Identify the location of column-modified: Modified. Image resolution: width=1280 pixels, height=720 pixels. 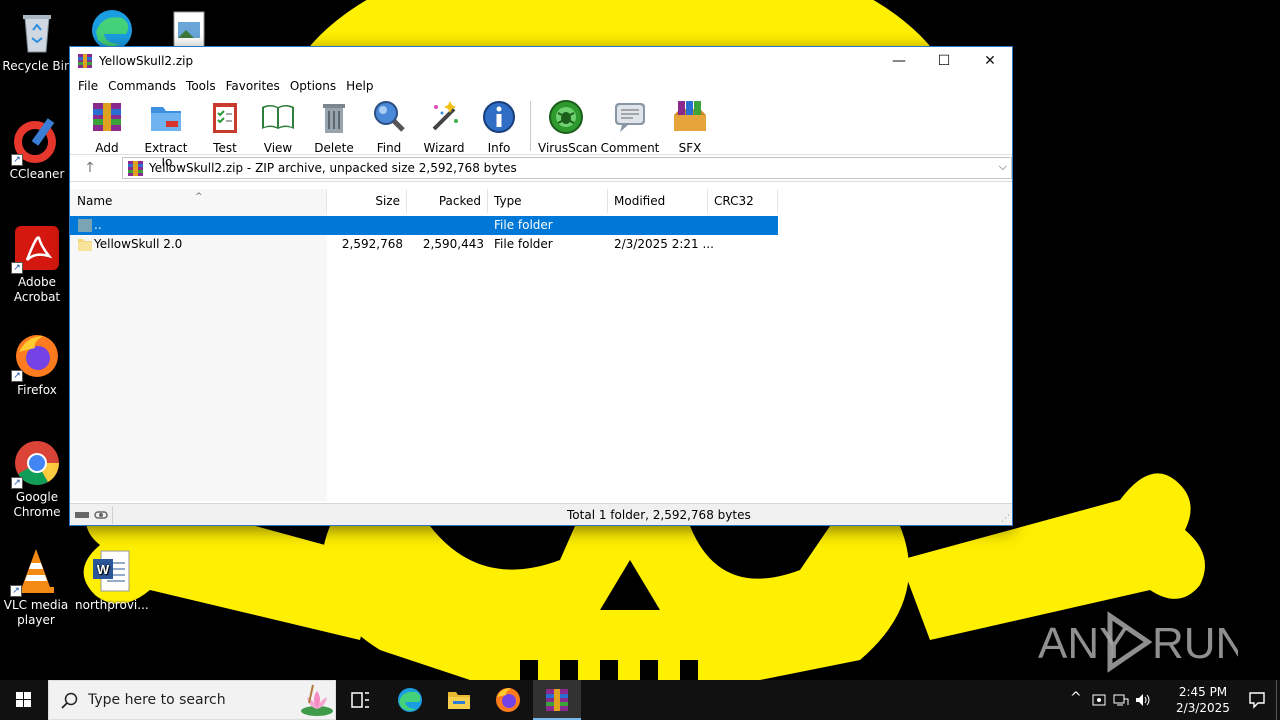
(658, 201).